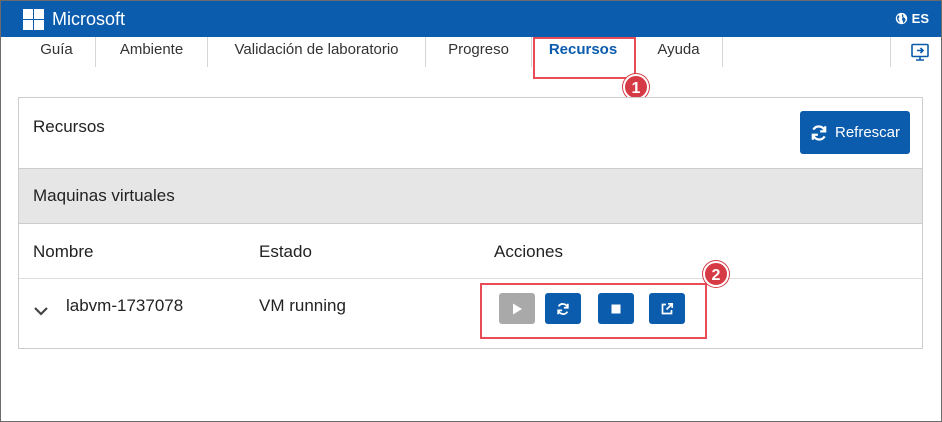 Image resolution: width=942 pixels, height=422 pixels. Describe the element at coordinates (125, 305) in the screenshot. I see `vm-name: labvm-1737078` at that location.